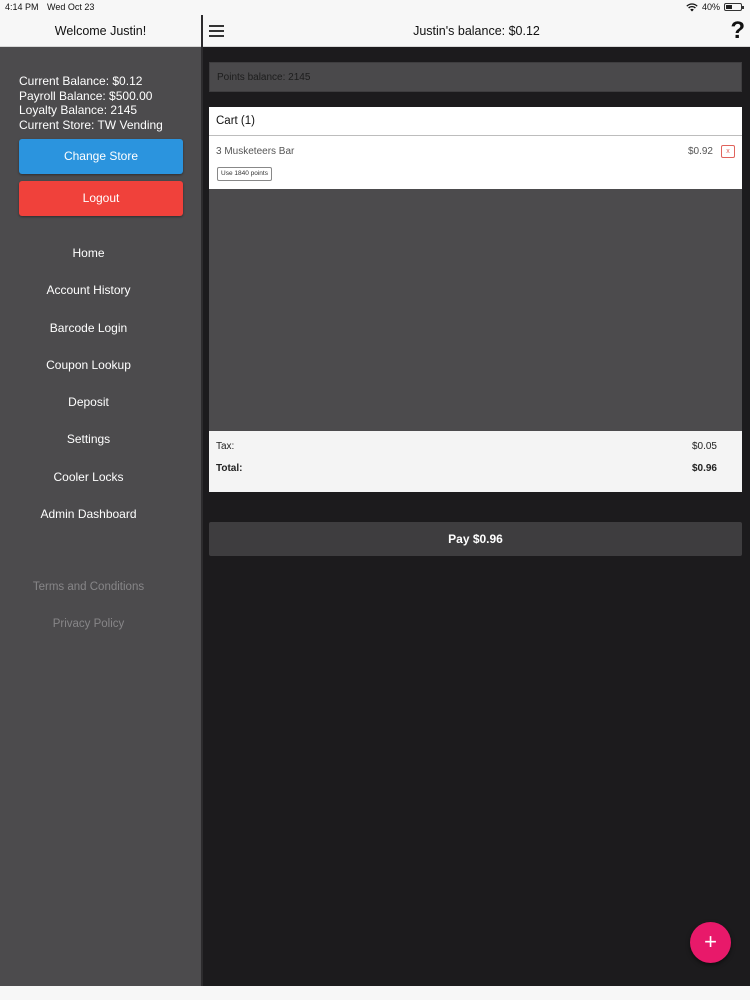 Image resolution: width=750 pixels, height=1000 pixels. I want to click on points-balance-bar: Points balance: 2145, so click(475, 77).